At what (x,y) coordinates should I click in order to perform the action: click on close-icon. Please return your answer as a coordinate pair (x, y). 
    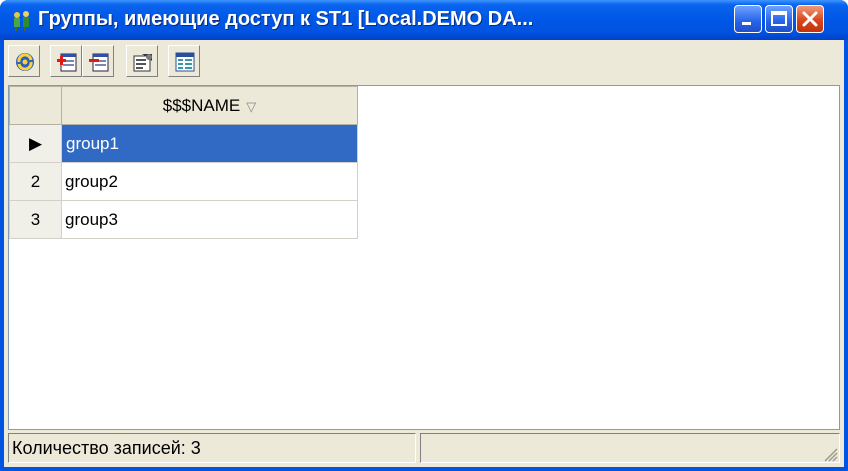
    Looking at the image, I should click on (810, 19).